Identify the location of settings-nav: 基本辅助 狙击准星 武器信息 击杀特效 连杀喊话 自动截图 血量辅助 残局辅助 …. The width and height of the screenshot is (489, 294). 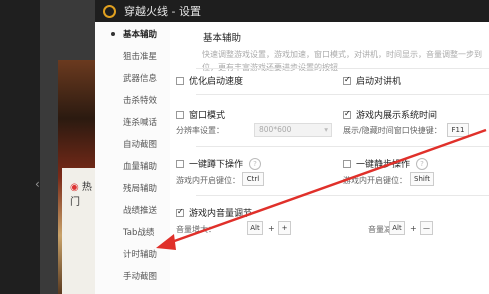
(133, 158).